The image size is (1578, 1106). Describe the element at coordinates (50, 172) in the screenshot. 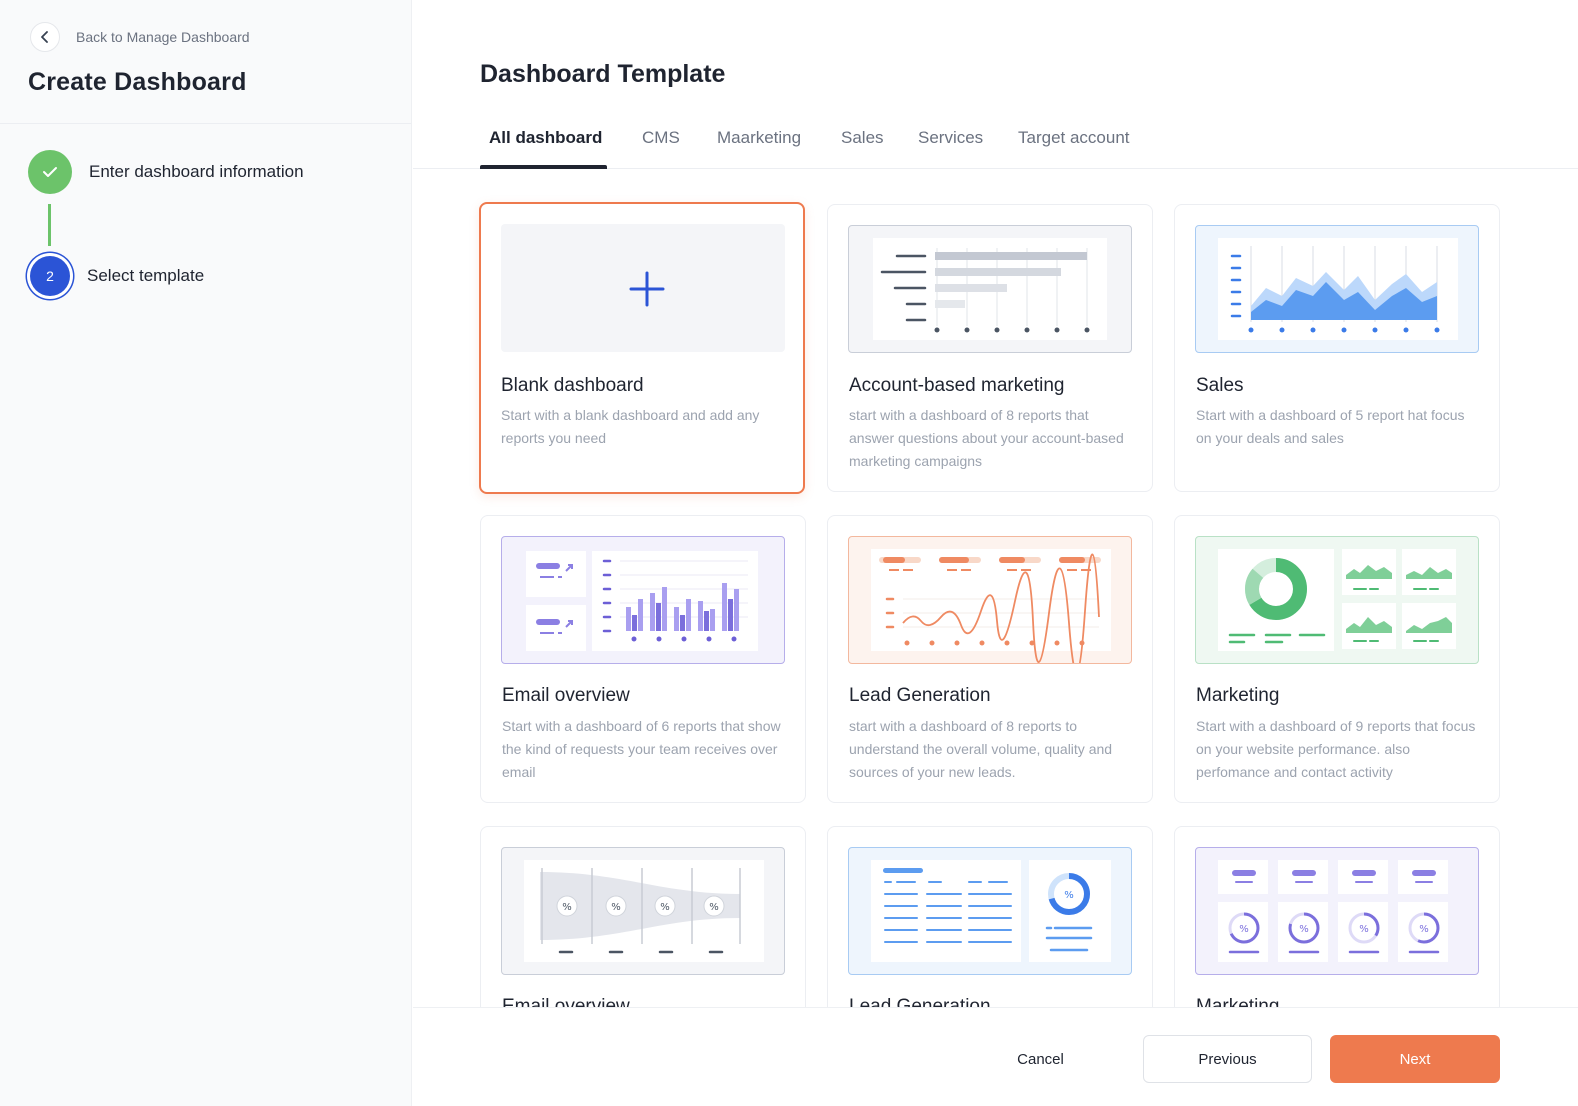

I see `check-icon` at that location.